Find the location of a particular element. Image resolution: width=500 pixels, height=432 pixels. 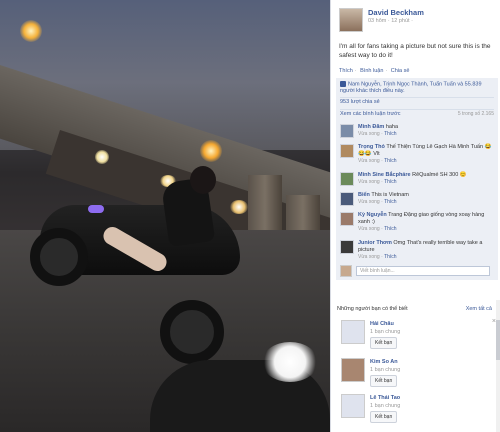

author-avatar is located at coordinates (351, 20).